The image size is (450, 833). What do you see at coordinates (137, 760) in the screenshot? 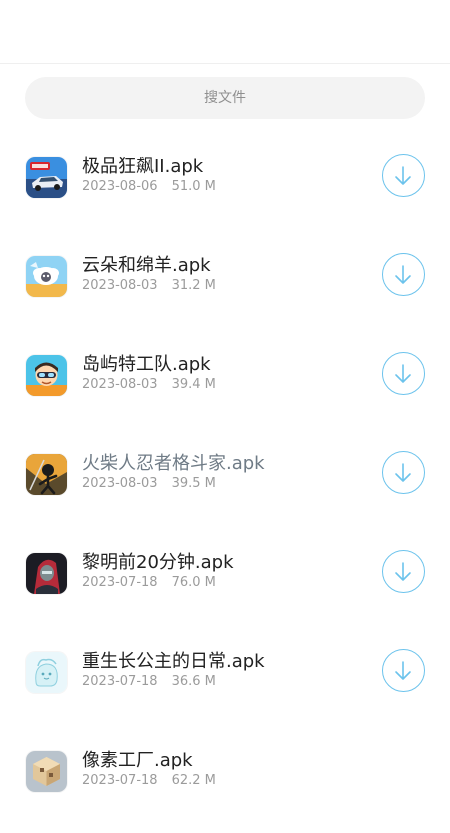
I see `file-name: 像素工厂.apk` at bounding box center [137, 760].